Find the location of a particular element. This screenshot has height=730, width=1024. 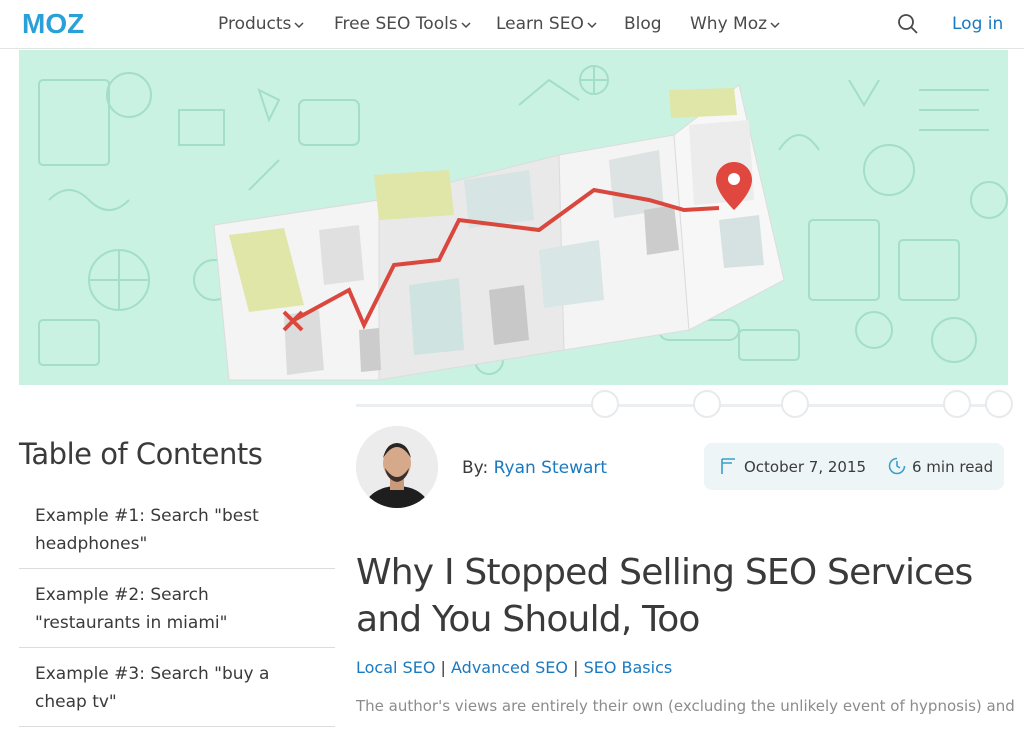

publish-date: October 7, 2015 is located at coordinates (805, 467).